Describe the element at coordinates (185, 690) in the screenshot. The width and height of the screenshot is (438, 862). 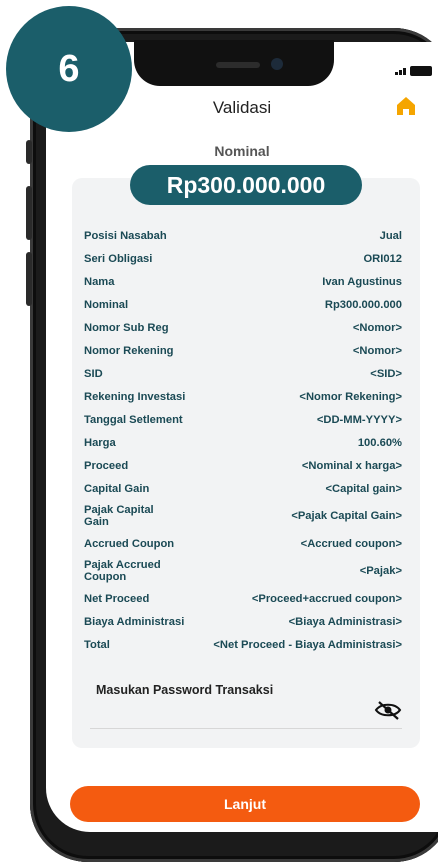
I see `password-label: Masukan Password Transaksi` at that location.